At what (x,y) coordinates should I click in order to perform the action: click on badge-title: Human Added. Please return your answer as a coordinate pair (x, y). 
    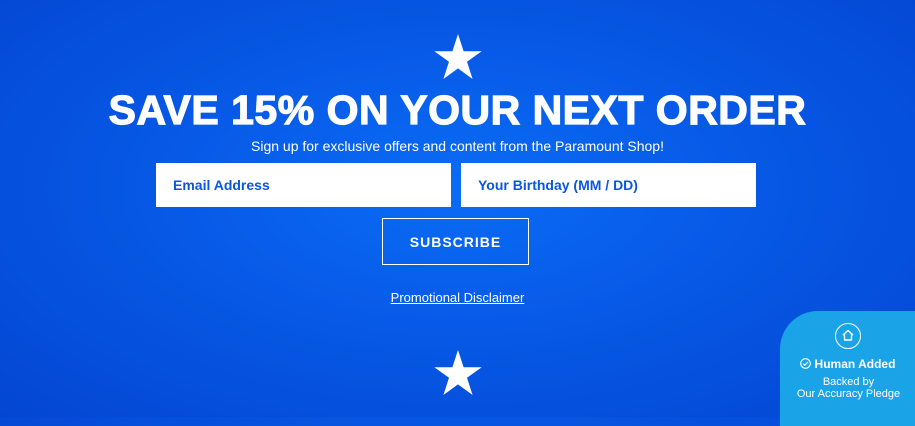
    Looking at the image, I should click on (847, 364).